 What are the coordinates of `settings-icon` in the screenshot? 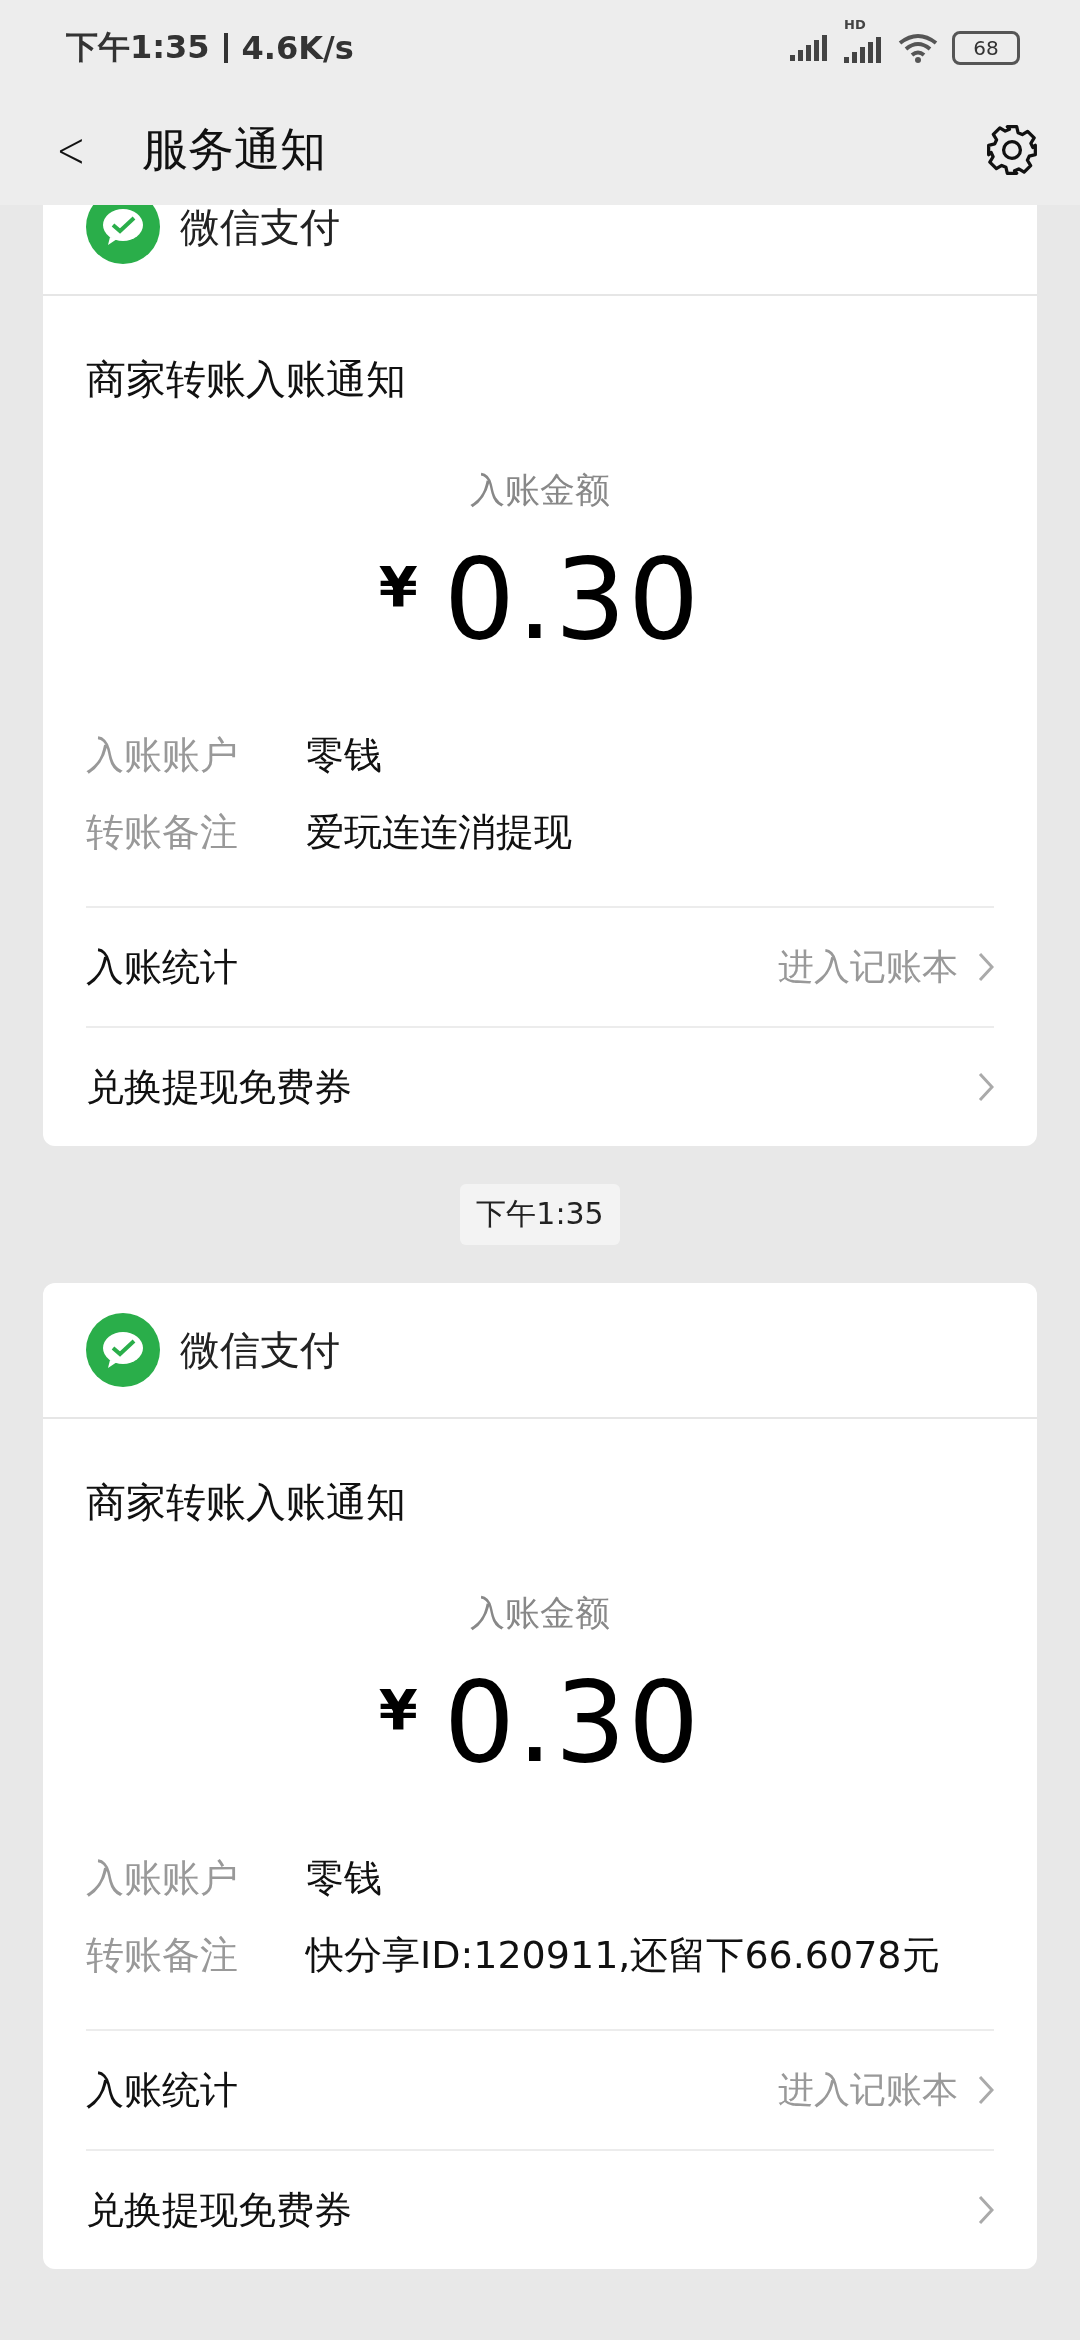 It's located at (1012, 150).